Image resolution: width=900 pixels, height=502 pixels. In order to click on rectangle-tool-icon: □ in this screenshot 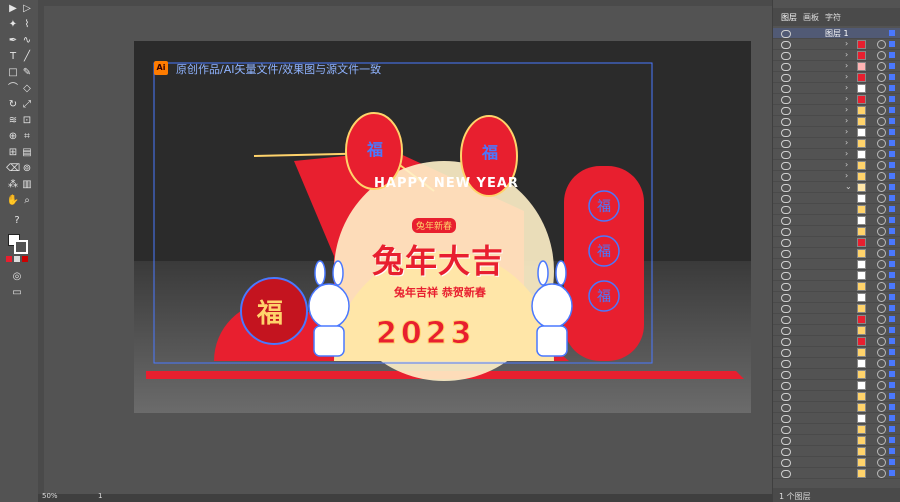, I will do `click(13, 73)`.